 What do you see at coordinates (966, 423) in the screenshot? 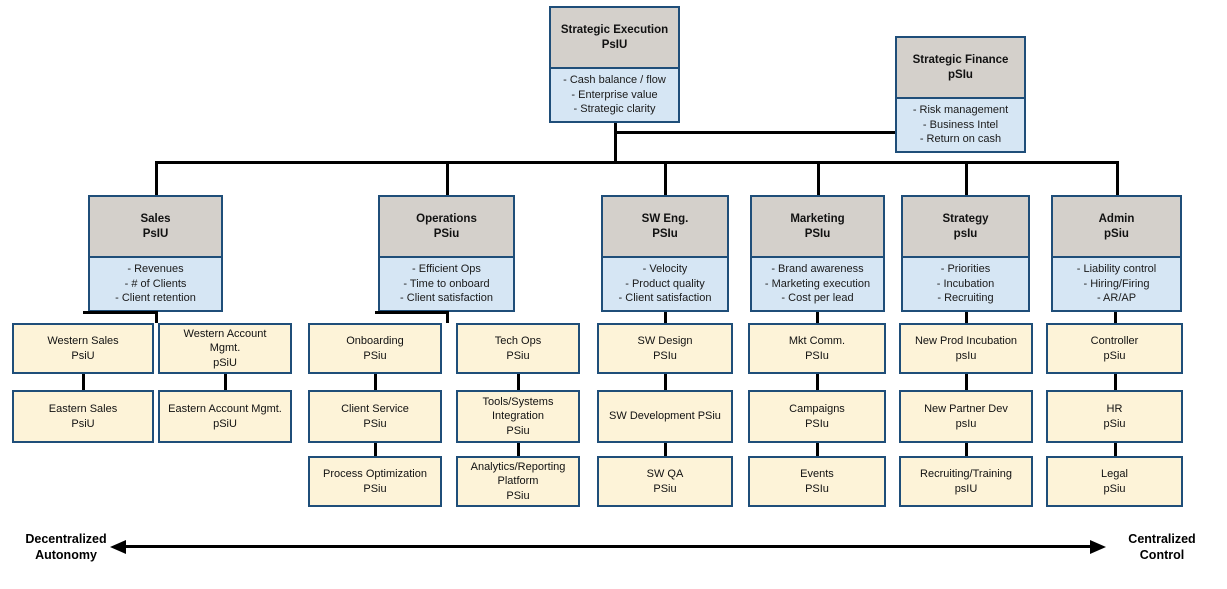
I see `role-box-4-0-1-line: psIu` at bounding box center [966, 423].